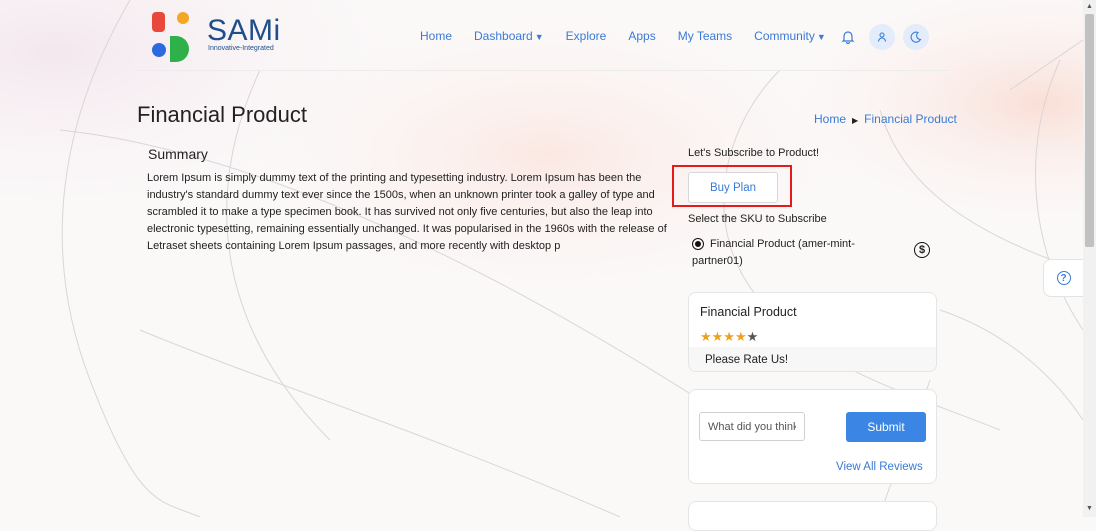 The width and height of the screenshot is (1096, 531). What do you see at coordinates (503, 36) in the screenshot?
I see `nav-dashboard-label: Dashboard` at bounding box center [503, 36].